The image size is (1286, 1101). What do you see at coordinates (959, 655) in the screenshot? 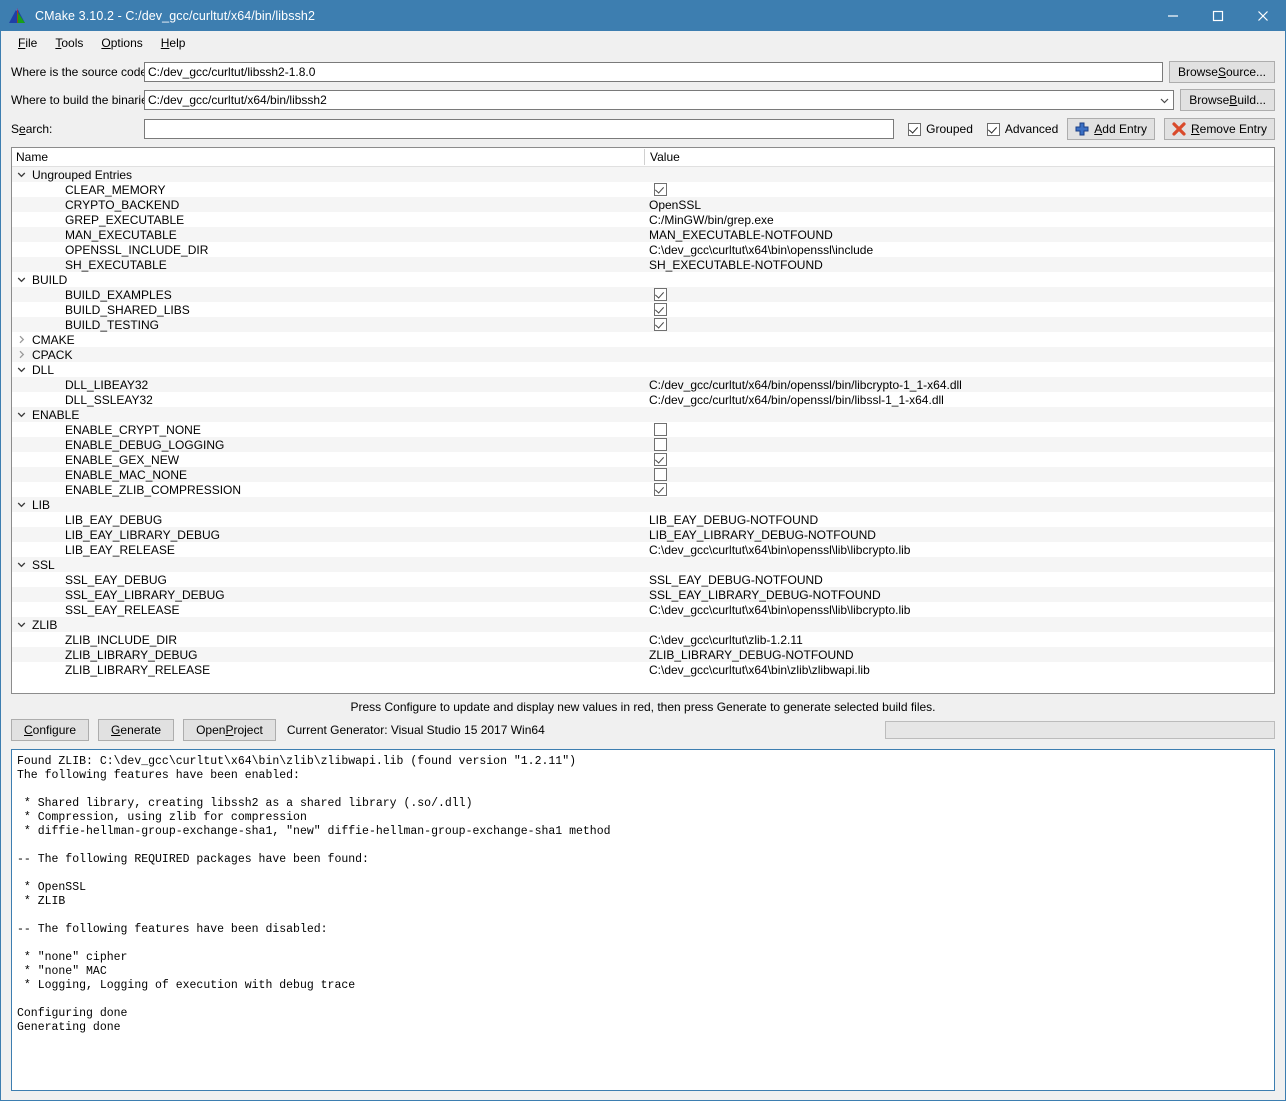
I see `cell-value: ZLIB_LIBRARY_DEBUG-NOTFOUND` at bounding box center [959, 655].